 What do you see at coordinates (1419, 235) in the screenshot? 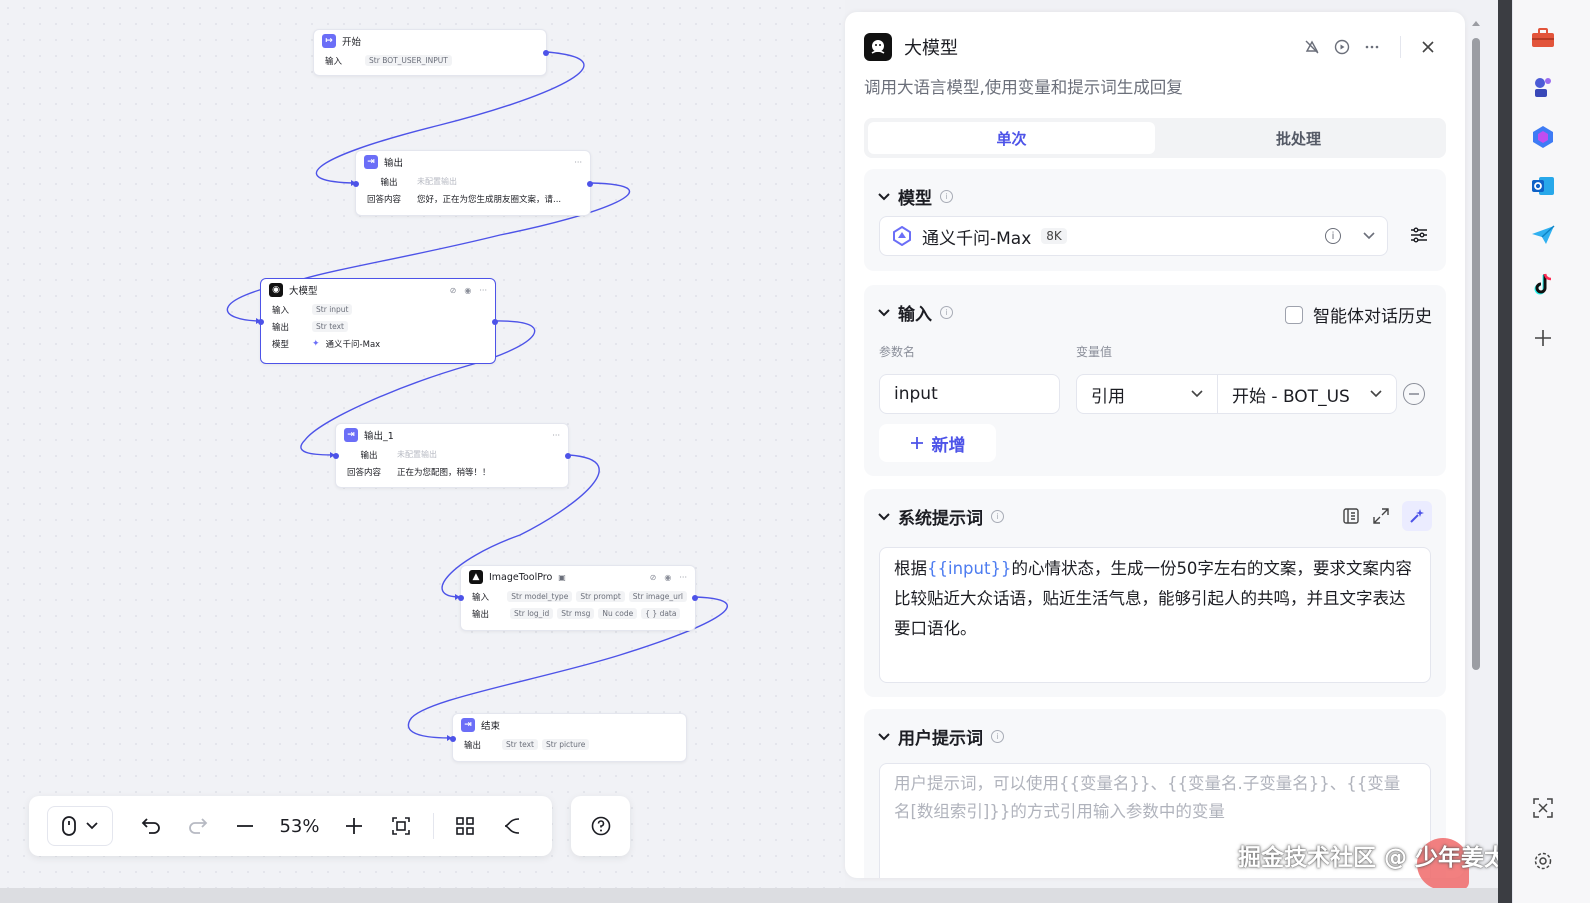
I see `model-settings-icon` at bounding box center [1419, 235].